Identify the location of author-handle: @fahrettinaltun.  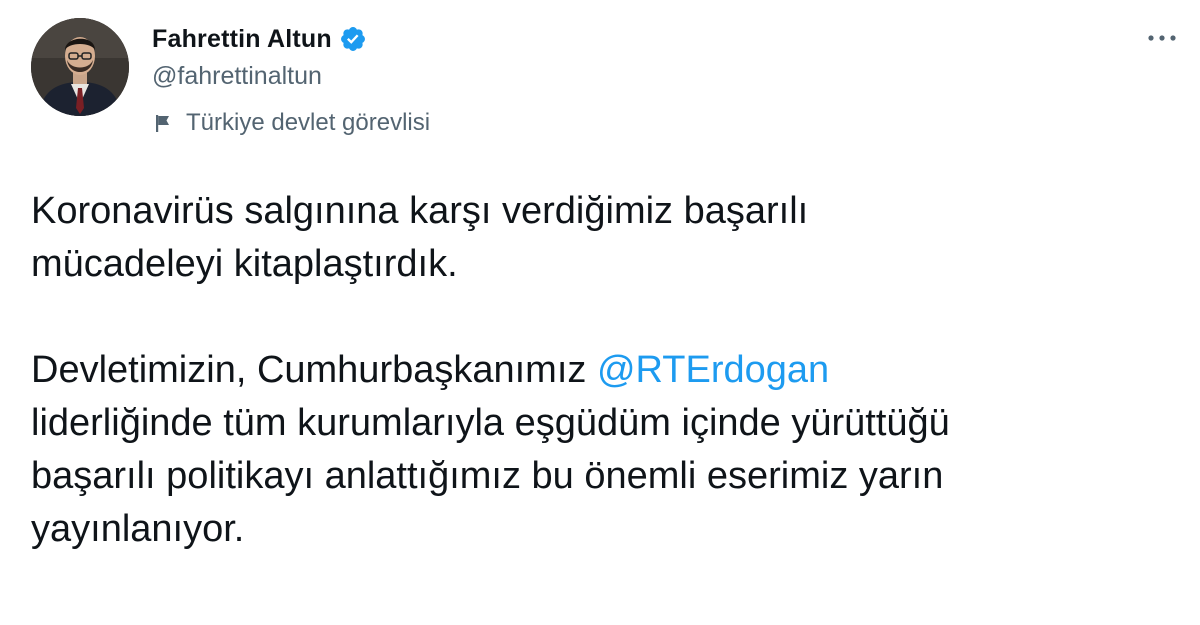
(237, 76).